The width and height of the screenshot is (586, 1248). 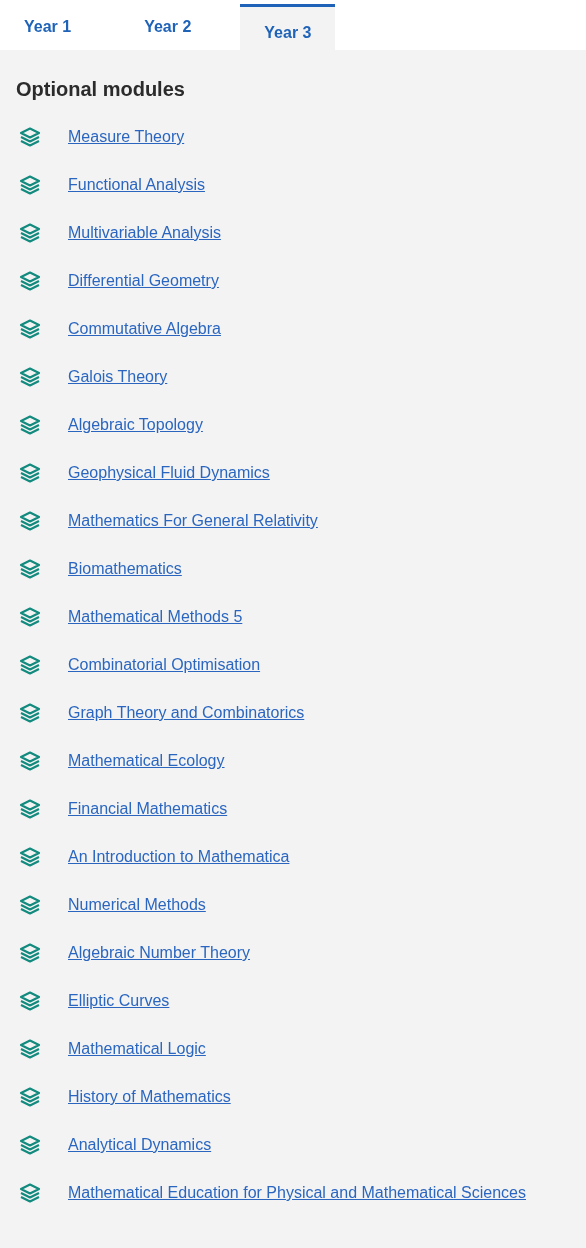 What do you see at coordinates (164, 665) in the screenshot?
I see `module-link: Combinatorial Optimisation` at bounding box center [164, 665].